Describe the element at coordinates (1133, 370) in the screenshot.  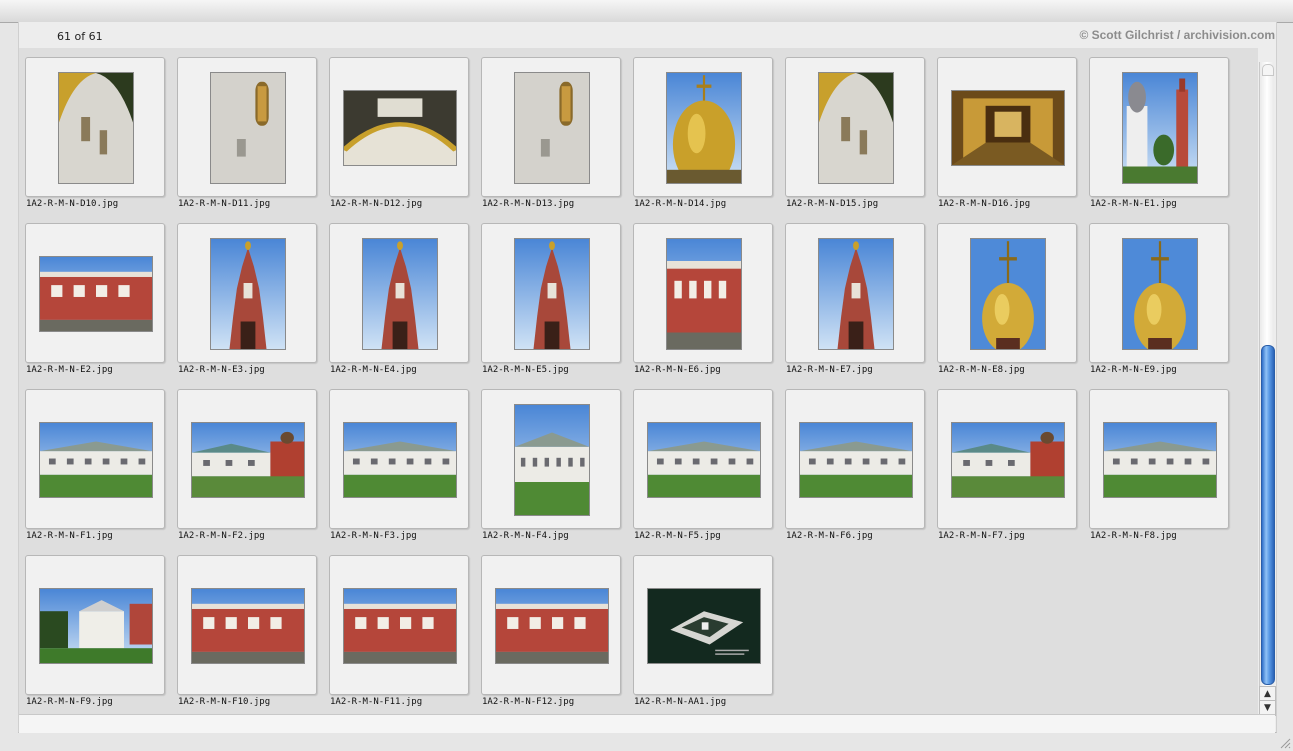
I see `thumbnail-filename: 1A2-R-M-N-E9.jpg` at that location.